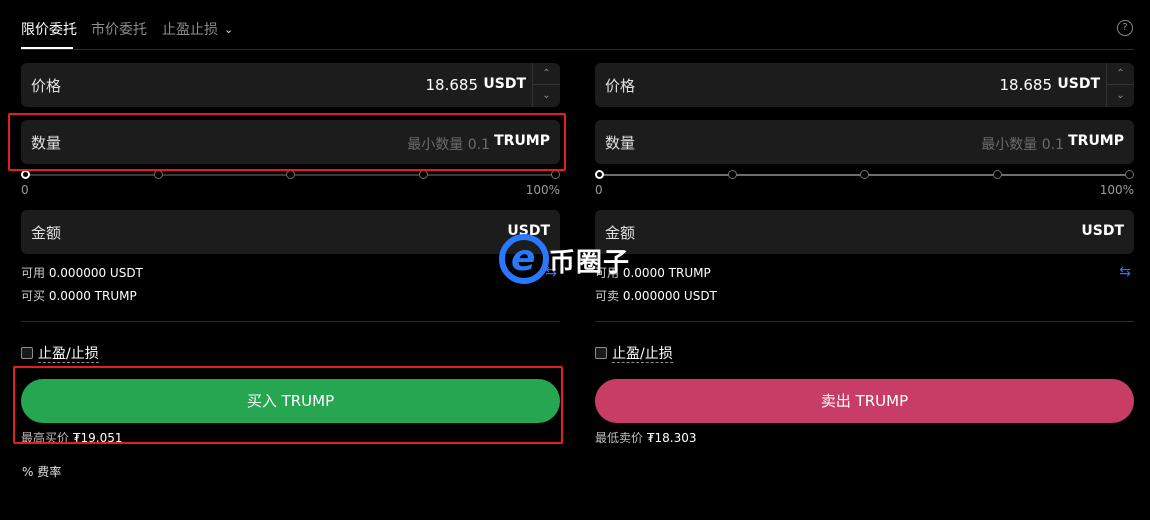  I want to click on sell-best-price: 最低卖价 ₮18.303, so click(645, 437).